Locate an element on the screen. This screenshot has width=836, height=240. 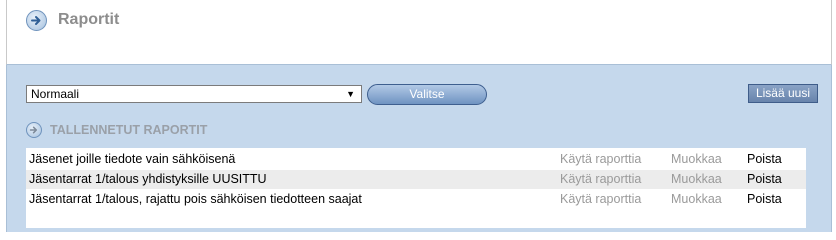
page-title: Raportit is located at coordinates (89, 19).